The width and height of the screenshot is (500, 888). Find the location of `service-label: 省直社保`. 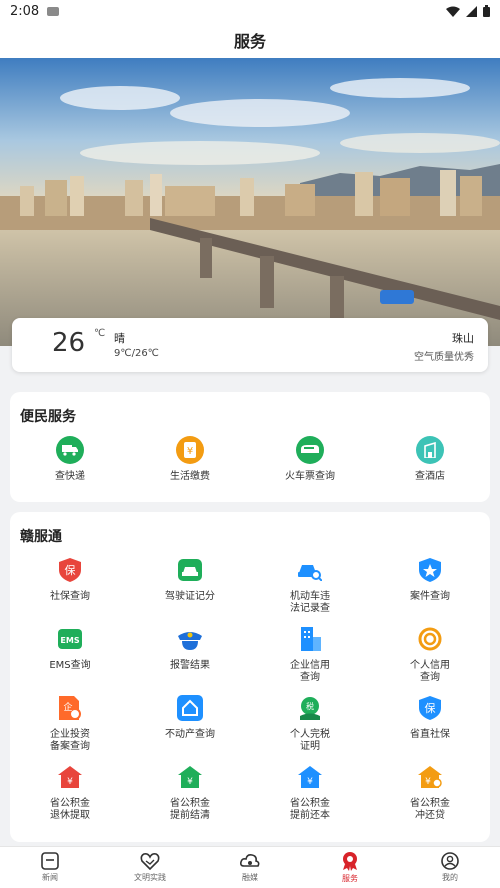

service-label: 省直社保 is located at coordinates (430, 734).